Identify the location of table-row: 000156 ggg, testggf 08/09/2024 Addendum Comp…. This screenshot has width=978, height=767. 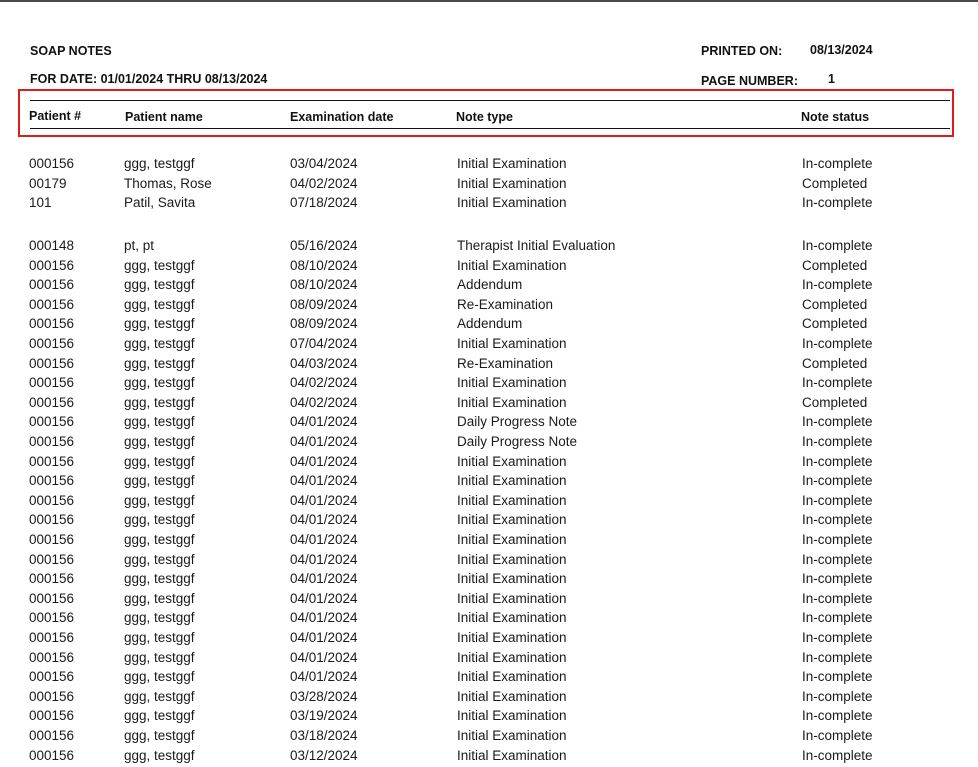
(489, 325).